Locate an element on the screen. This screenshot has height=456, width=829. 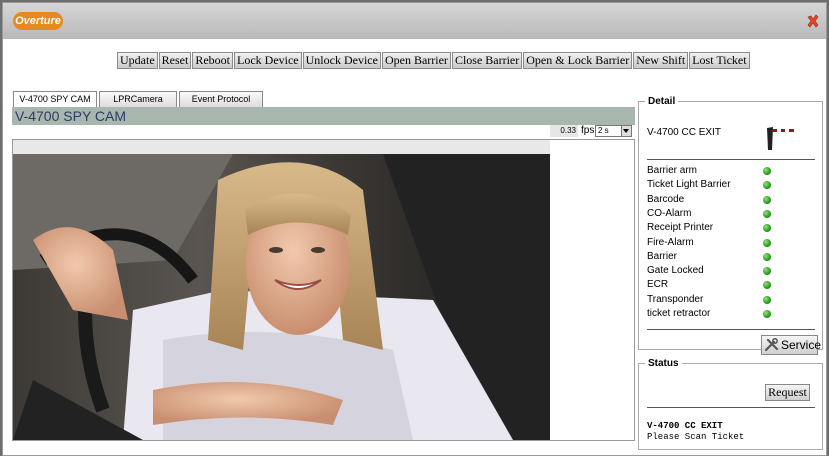
interval-select: 2 s is located at coordinates (613, 131).